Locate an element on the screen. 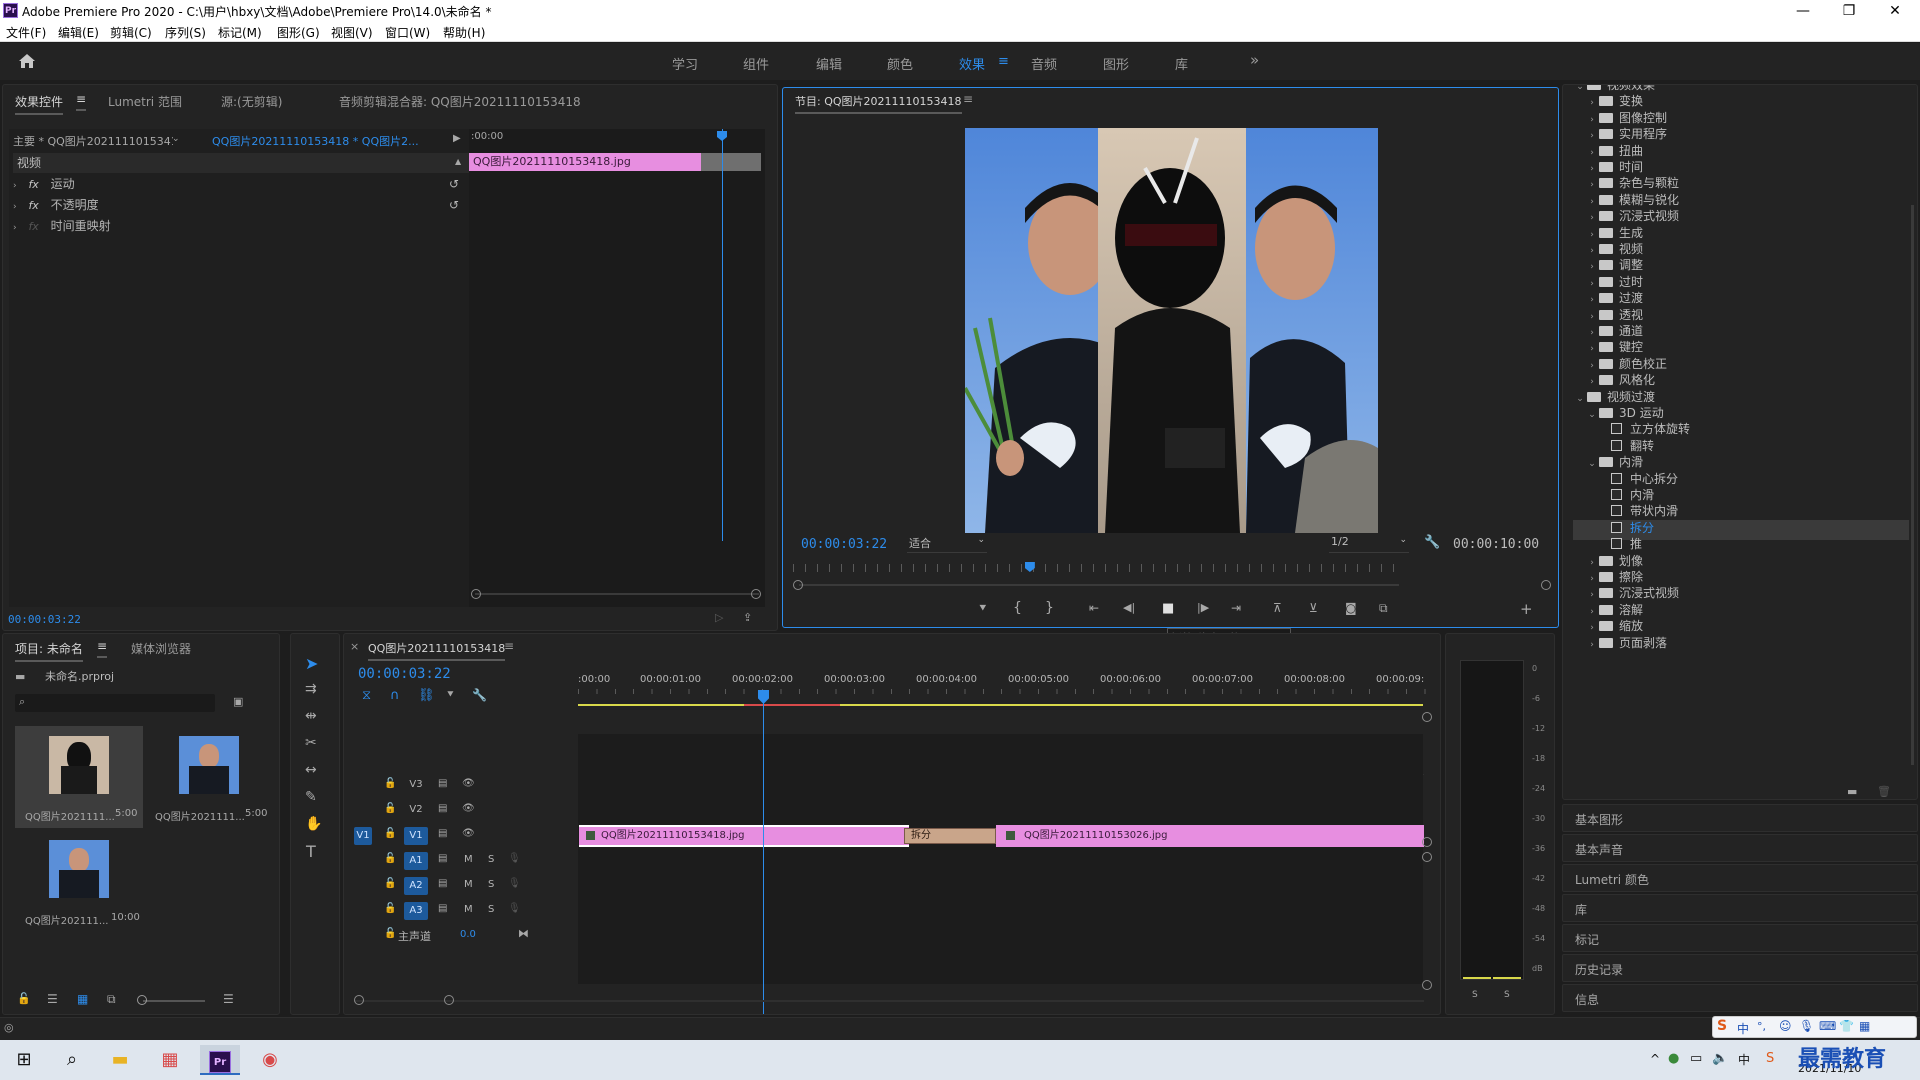  sogou-logo-icon: S is located at coordinates (1722, 1026).